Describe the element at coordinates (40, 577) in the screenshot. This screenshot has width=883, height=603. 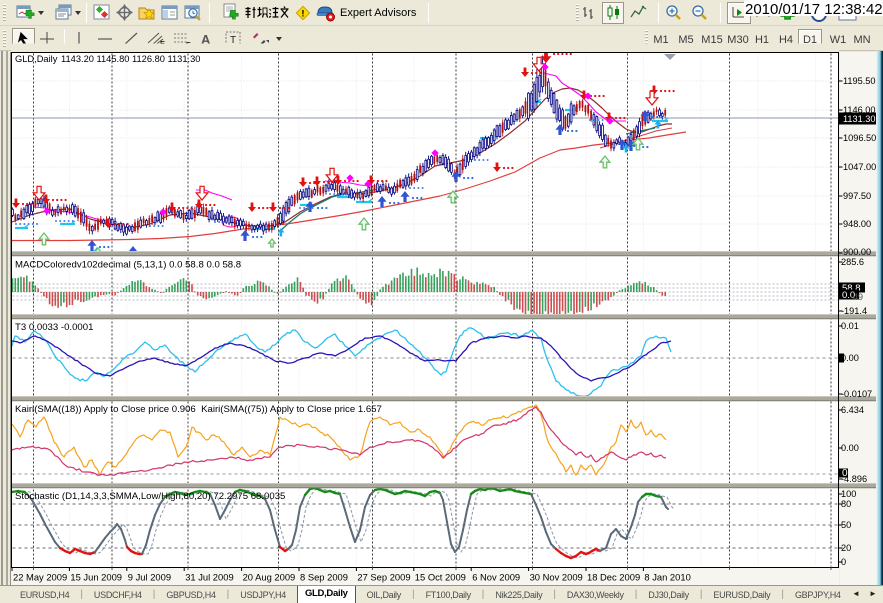
I see `svg-text: 22 May 2009` at that location.